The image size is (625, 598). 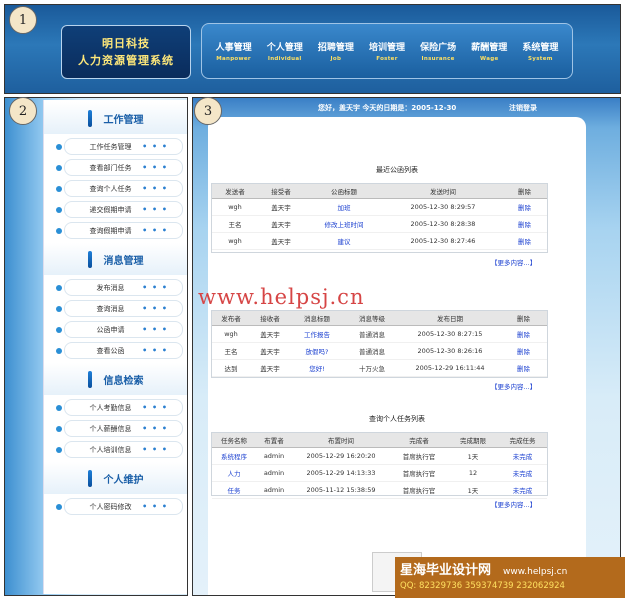 What do you see at coordinates (119, 449) in the screenshot?
I see `menu-training: 个人培训信息 • • •` at bounding box center [119, 449].